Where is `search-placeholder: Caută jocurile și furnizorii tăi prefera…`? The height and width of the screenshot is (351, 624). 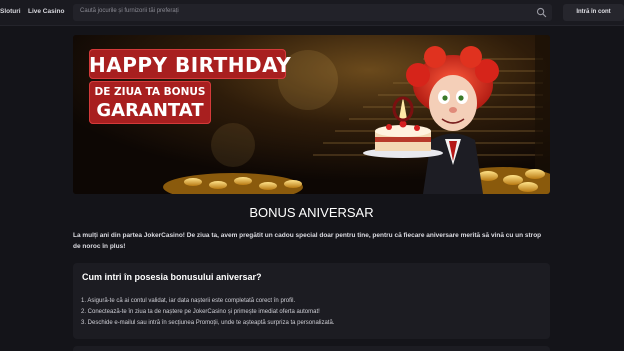
search-placeholder: Caută jocurile și furnizorii tăi prefera… is located at coordinates (129, 11).